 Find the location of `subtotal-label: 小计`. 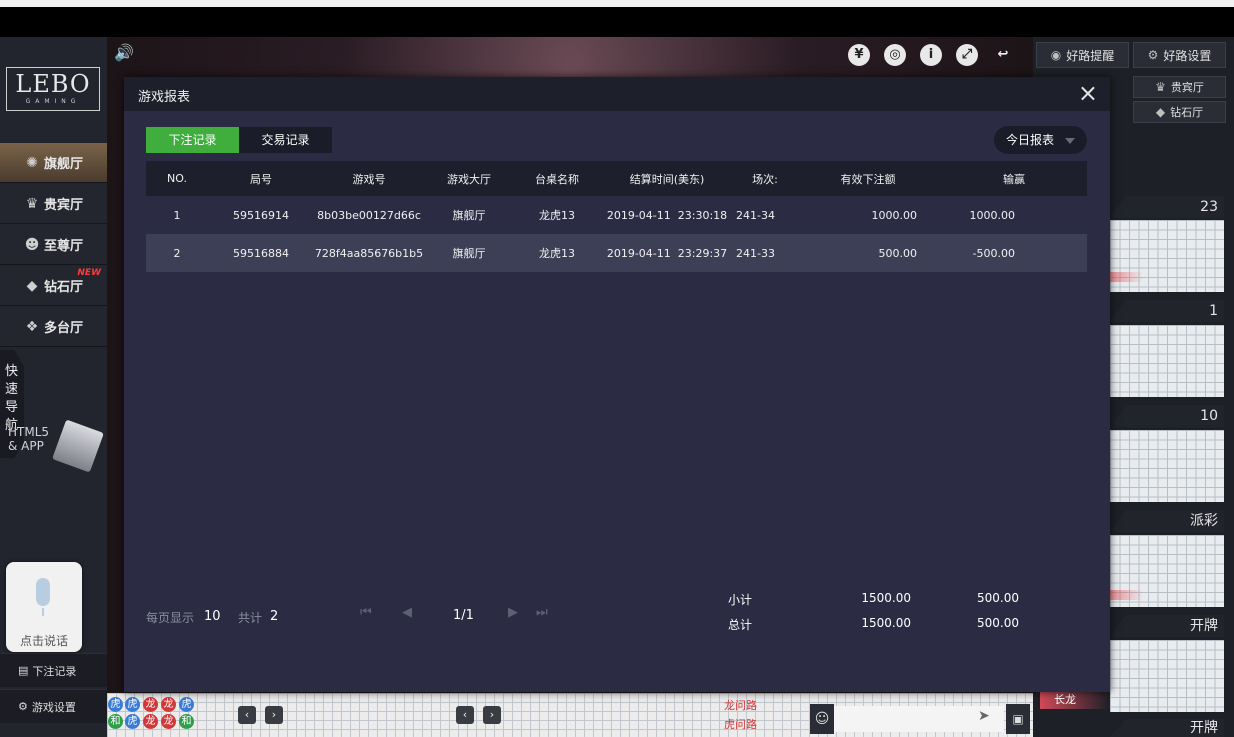

subtotal-label: 小计 is located at coordinates (740, 600).